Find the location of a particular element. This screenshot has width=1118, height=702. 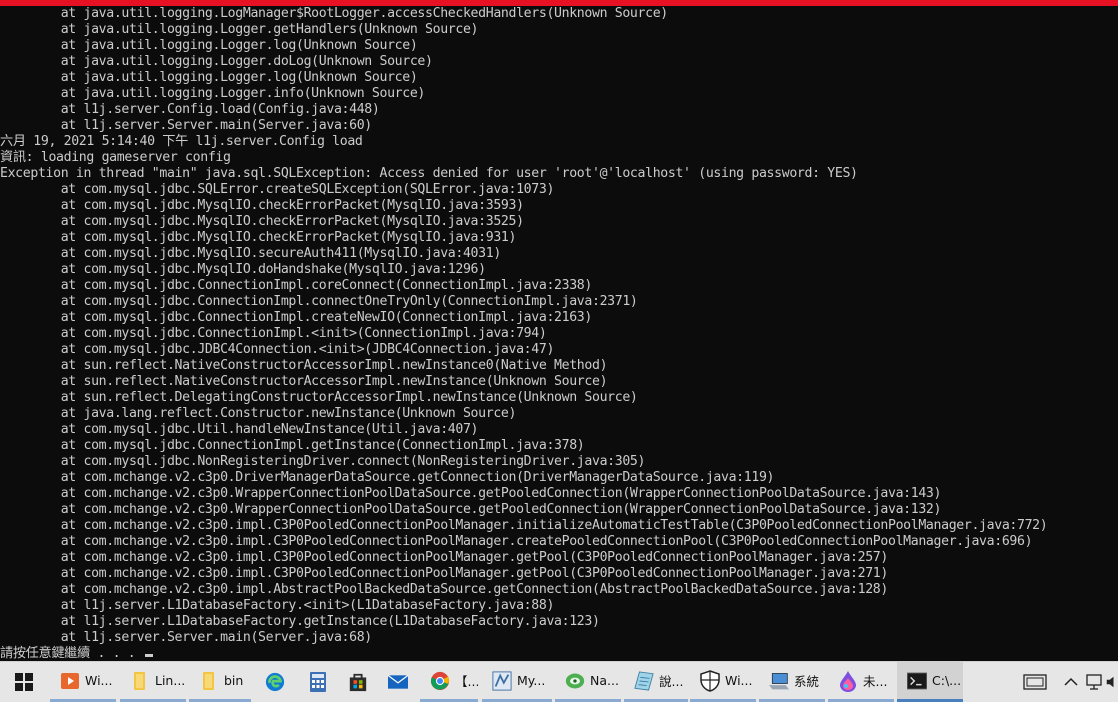

calculator-icon is located at coordinates (318, 682).